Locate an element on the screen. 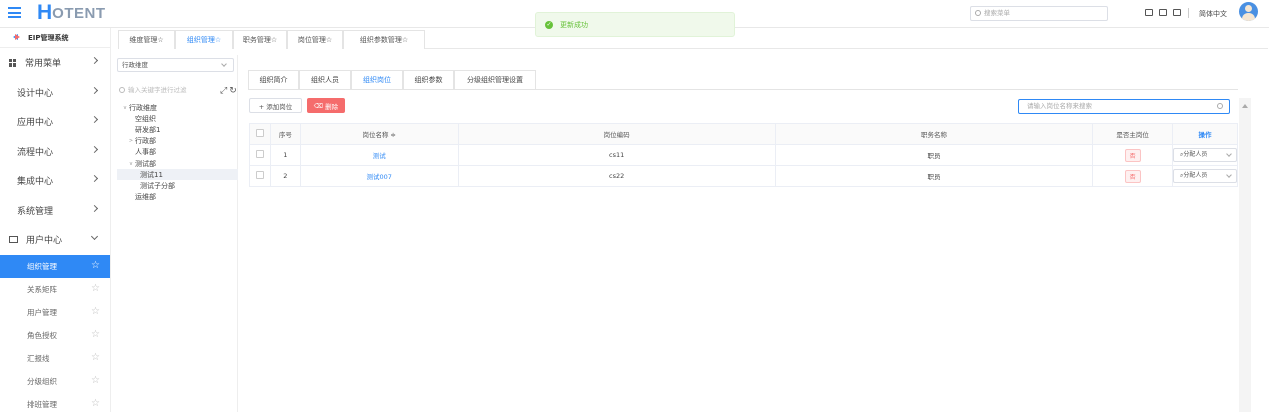  tree-node: 研发部1 is located at coordinates (177, 129).